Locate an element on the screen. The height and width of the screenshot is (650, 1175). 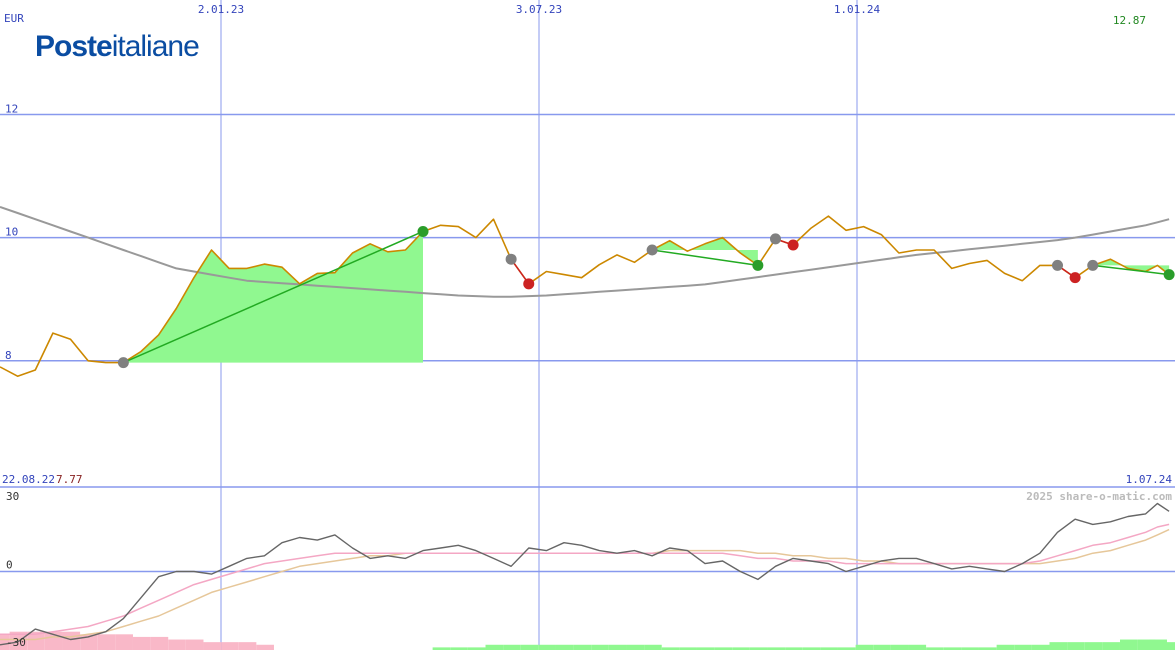
currency-label: EUR is located at coordinates (14, 18).